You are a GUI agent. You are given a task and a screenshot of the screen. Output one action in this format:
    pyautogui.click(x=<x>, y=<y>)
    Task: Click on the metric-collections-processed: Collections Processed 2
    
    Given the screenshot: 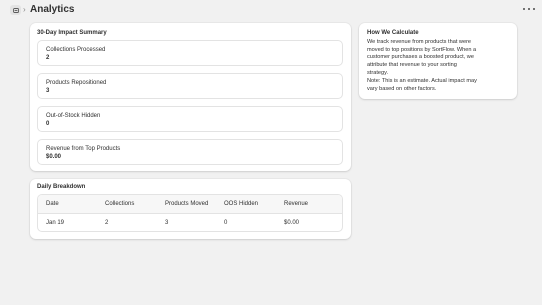 What is the action you would take?
    pyautogui.click(x=190, y=53)
    